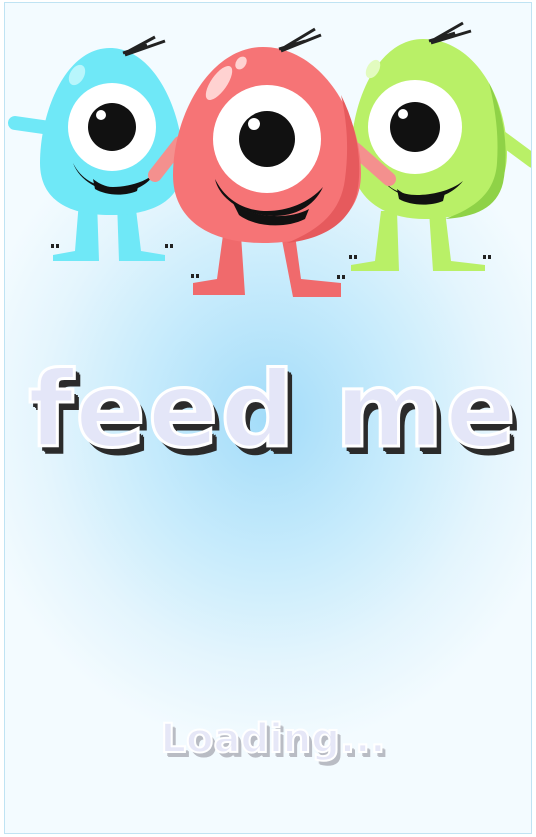 This screenshot has width=536, height=837. Describe the element at coordinates (272, 162) in the screenshot. I see `red-monster` at that location.